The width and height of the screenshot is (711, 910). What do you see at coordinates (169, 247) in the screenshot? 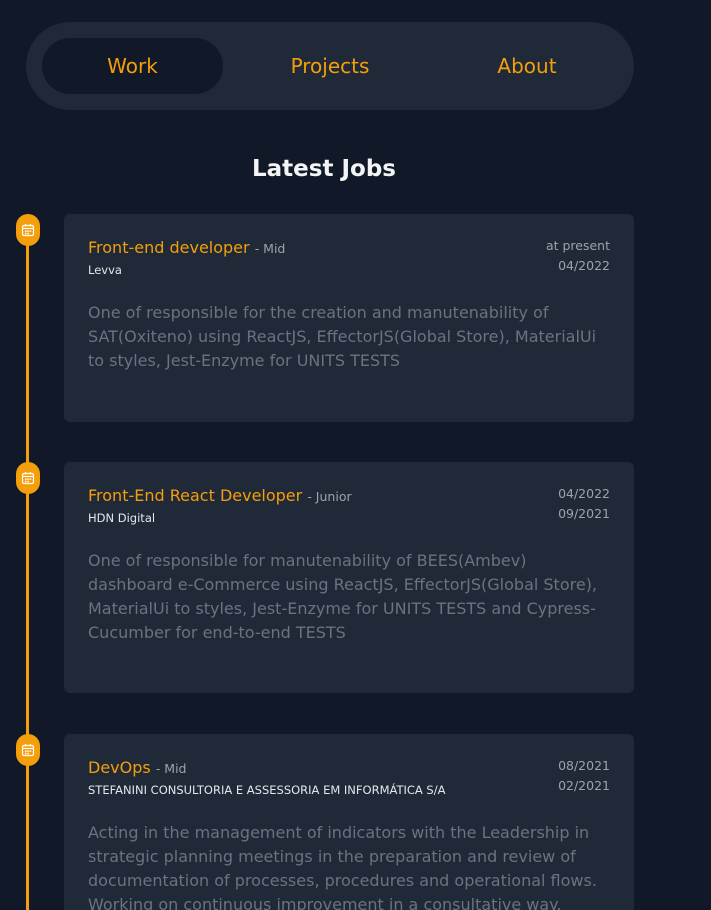
I see `job-title: Front-end developer` at bounding box center [169, 247].